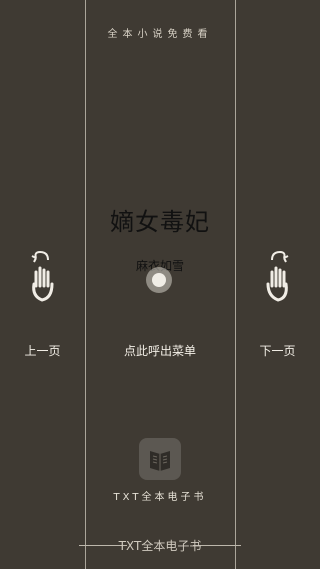 The width and height of the screenshot is (320, 569). What do you see at coordinates (42, 350) in the screenshot?
I see `prev-page-button: 上一页` at bounding box center [42, 350].